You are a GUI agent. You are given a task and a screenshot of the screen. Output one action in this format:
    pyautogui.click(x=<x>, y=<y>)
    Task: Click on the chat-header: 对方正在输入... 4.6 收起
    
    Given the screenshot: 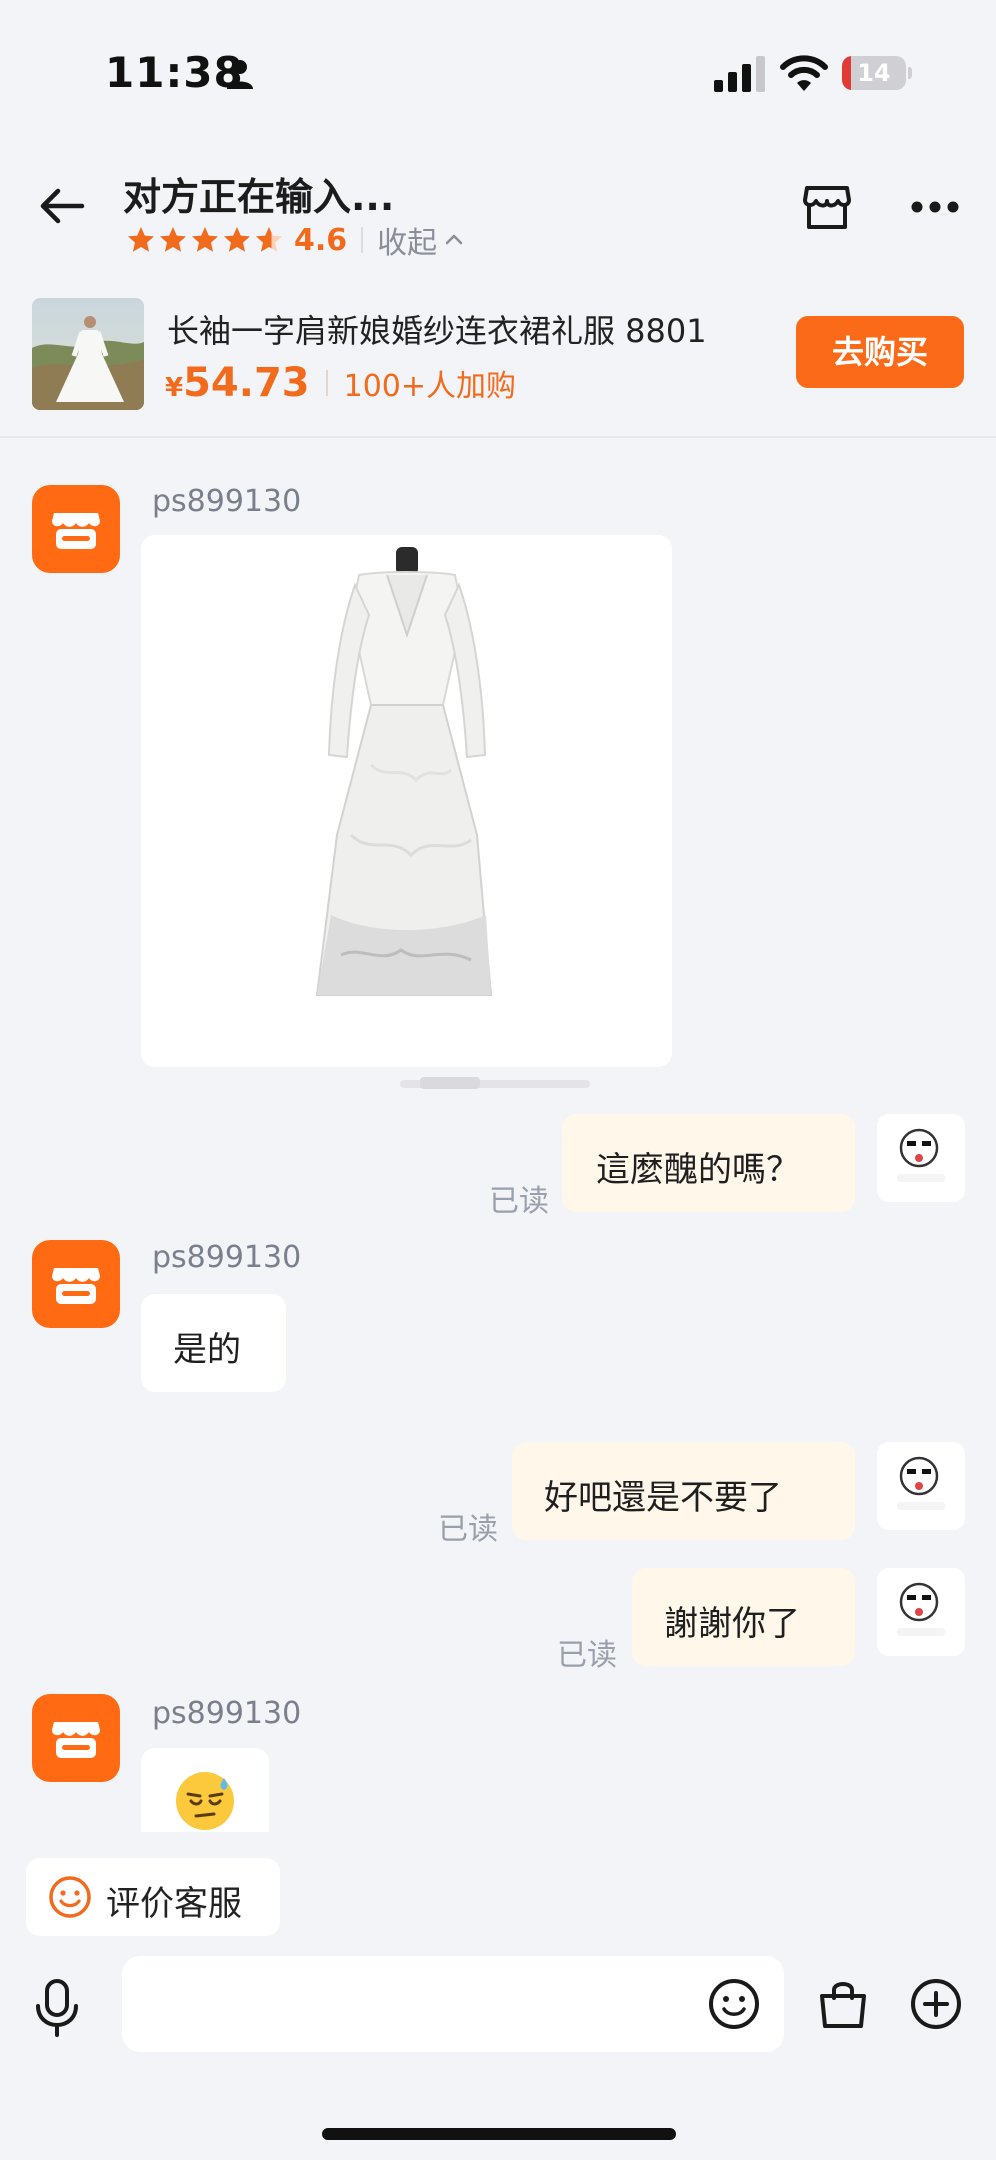 What is the action you would take?
    pyautogui.click(x=498, y=214)
    